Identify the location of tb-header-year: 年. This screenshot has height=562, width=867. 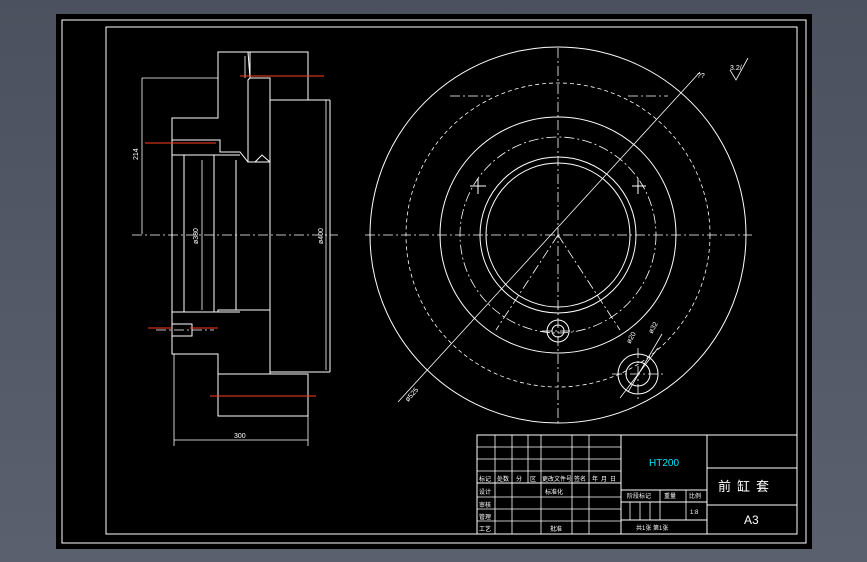
(595, 479).